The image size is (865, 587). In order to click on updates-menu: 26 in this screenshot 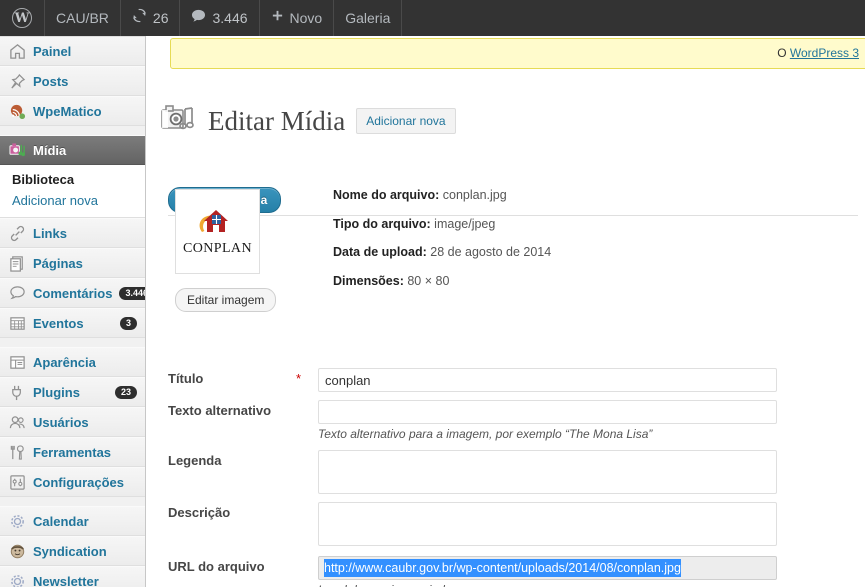, I will do `click(151, 18)`.